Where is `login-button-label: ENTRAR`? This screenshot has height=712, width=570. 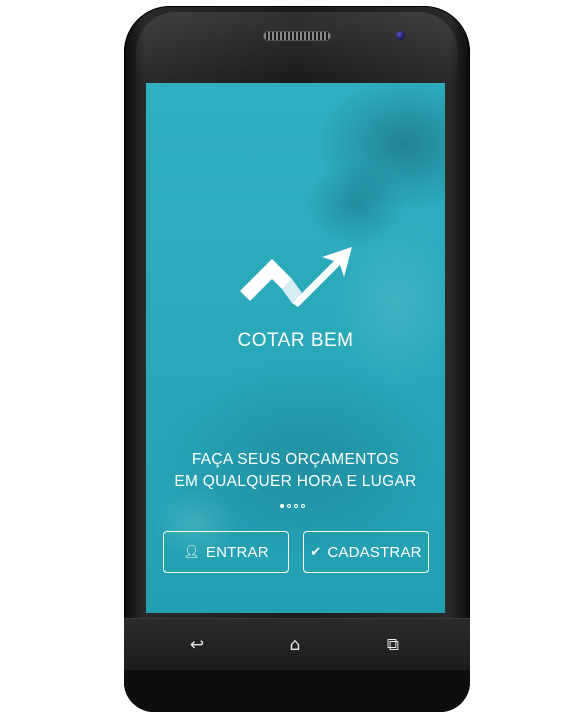
login-button-label: ENTRAR is located at coordinates (237, 552).